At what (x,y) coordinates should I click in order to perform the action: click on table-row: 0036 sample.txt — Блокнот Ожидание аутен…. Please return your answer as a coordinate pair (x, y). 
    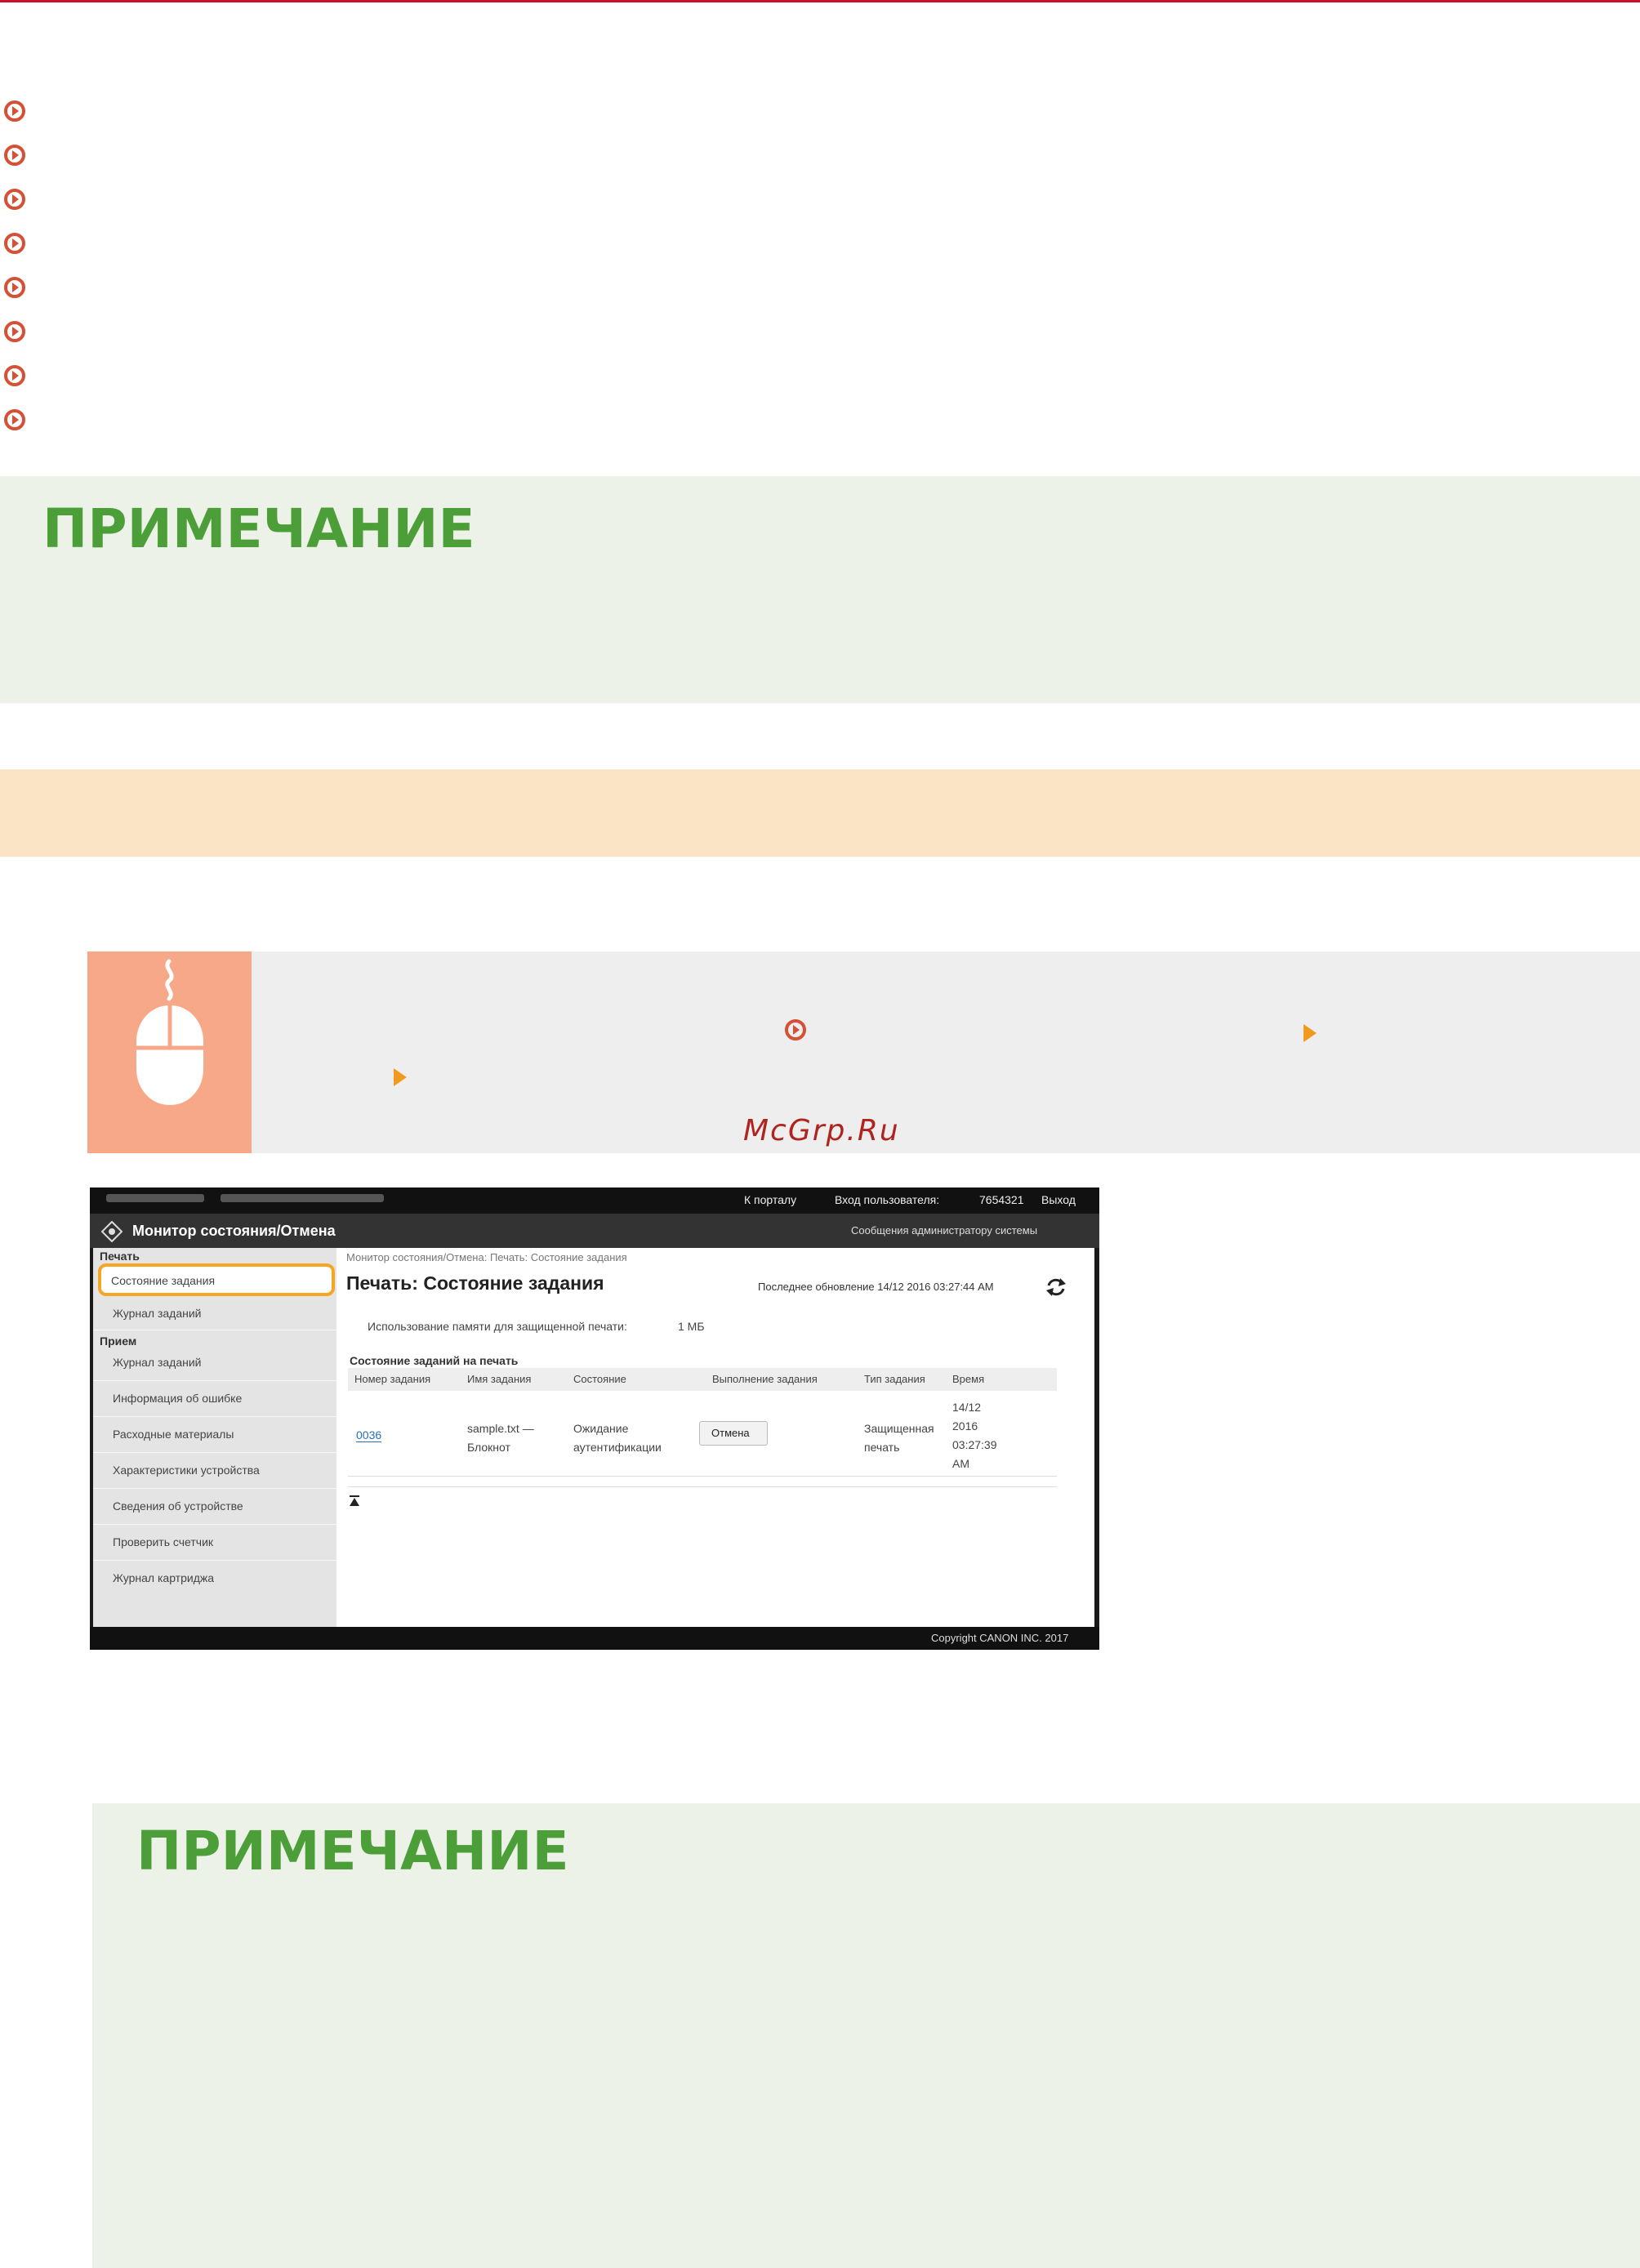
    Looking at the image, I should click on (702, 1434).